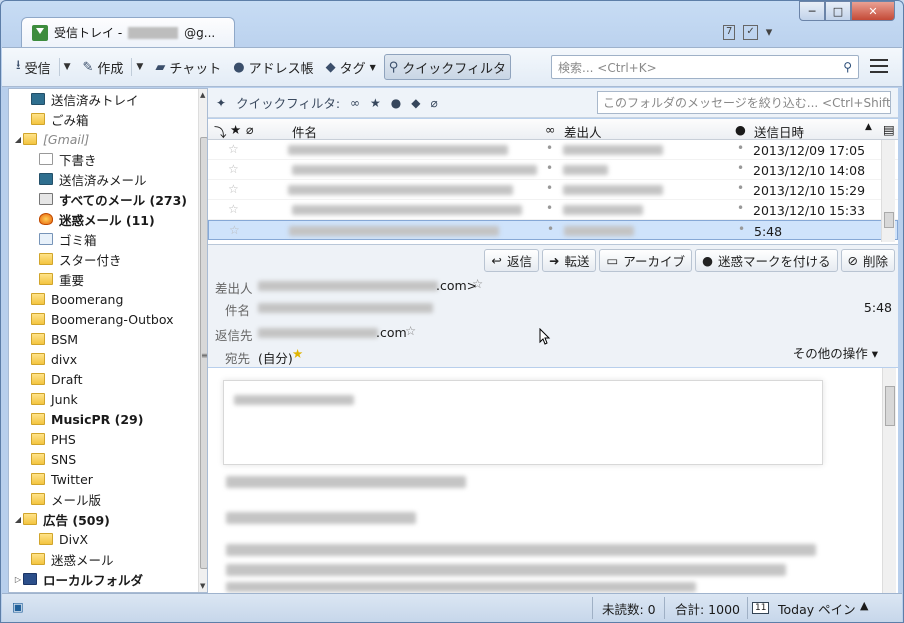  What do you see at coordinates (583, 131) in the screenshot?
I see `sender-column-header: 差出人` at bounding box center [583, 131].